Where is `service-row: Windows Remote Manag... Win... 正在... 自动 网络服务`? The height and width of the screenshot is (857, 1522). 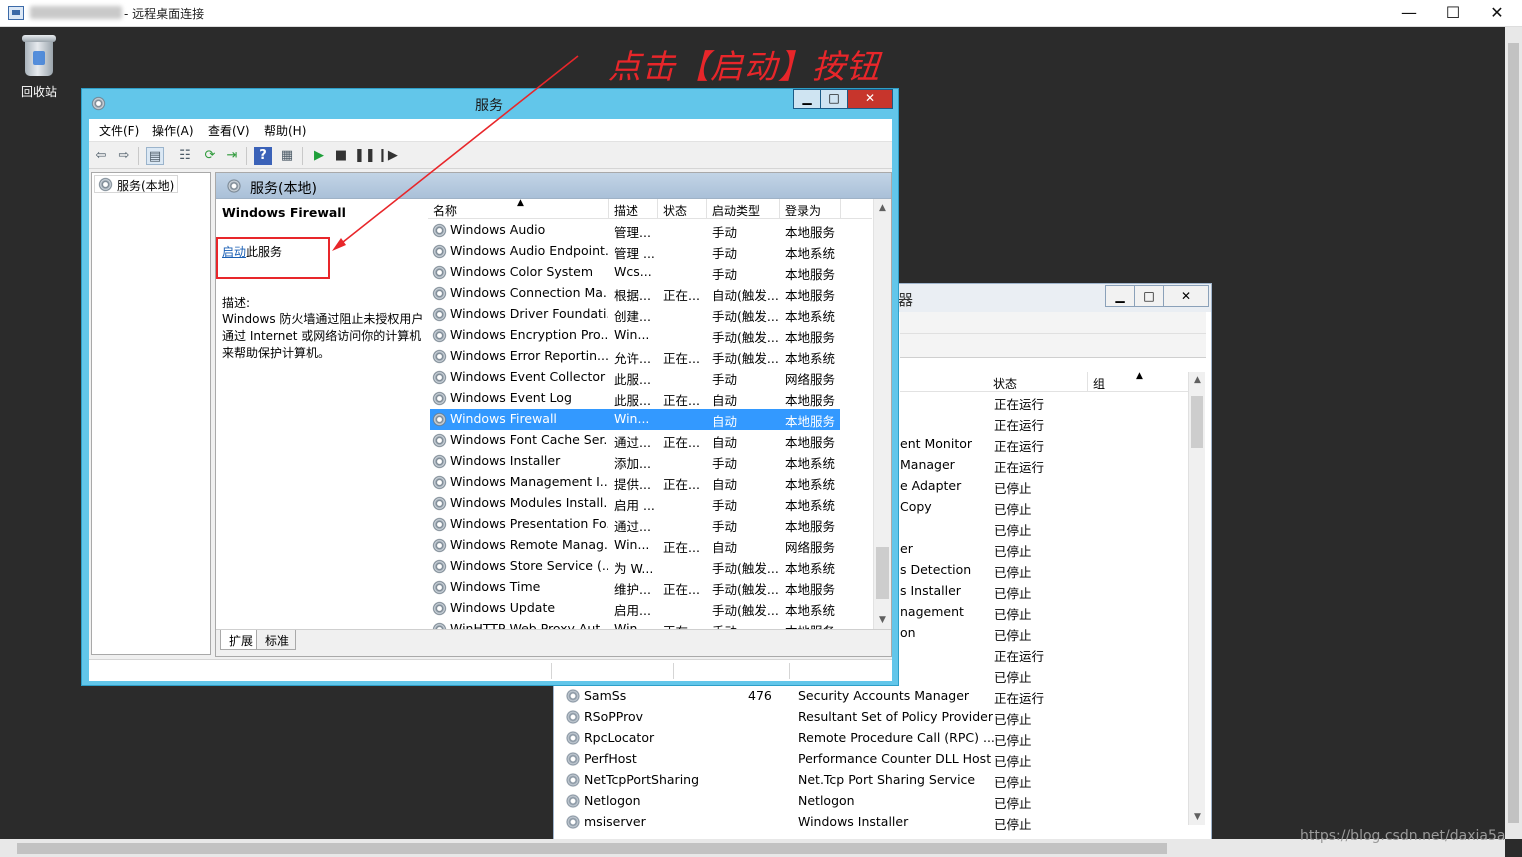 service-row: Windows Remote Manag... Win... 正在... 自动 网络服务 is located at coordinates (635, 545).